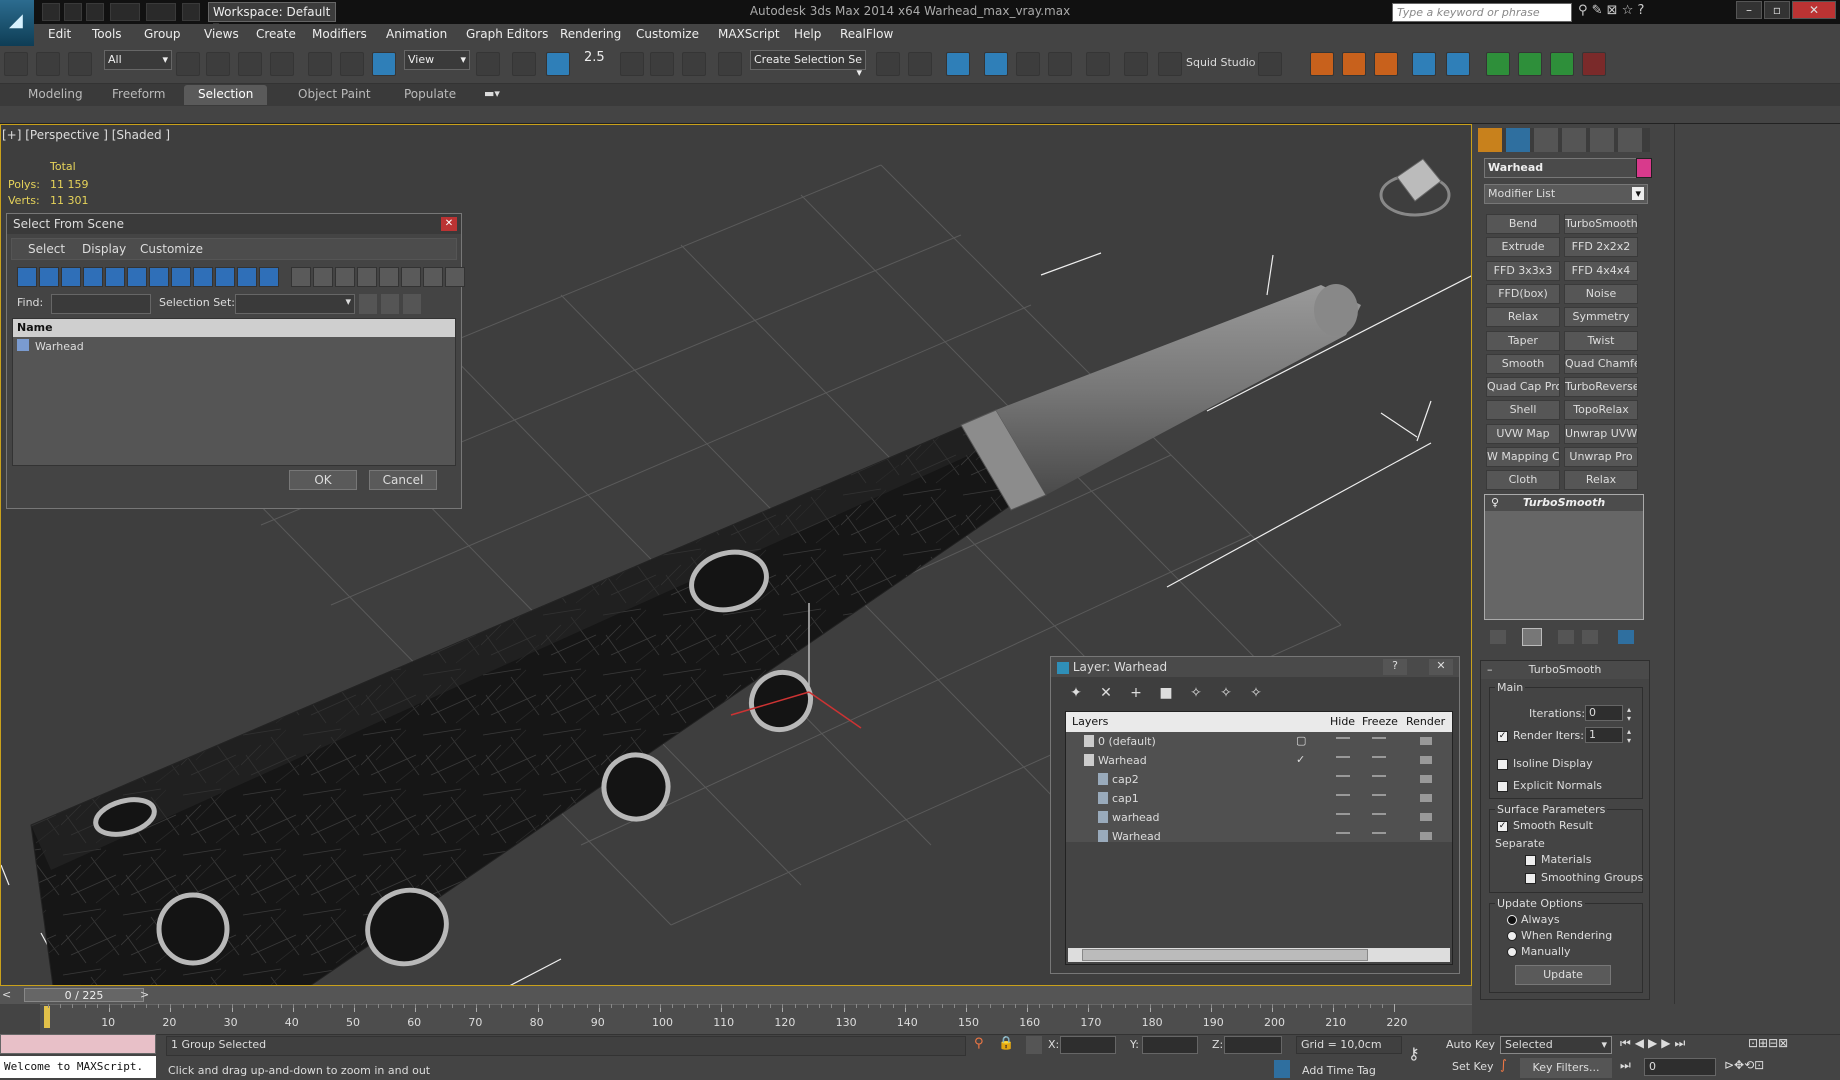  What do you see at coordinates (1282, 1069) in the screenshot?
I see `time-tag-icon` at bounding box center [1282, 1069].